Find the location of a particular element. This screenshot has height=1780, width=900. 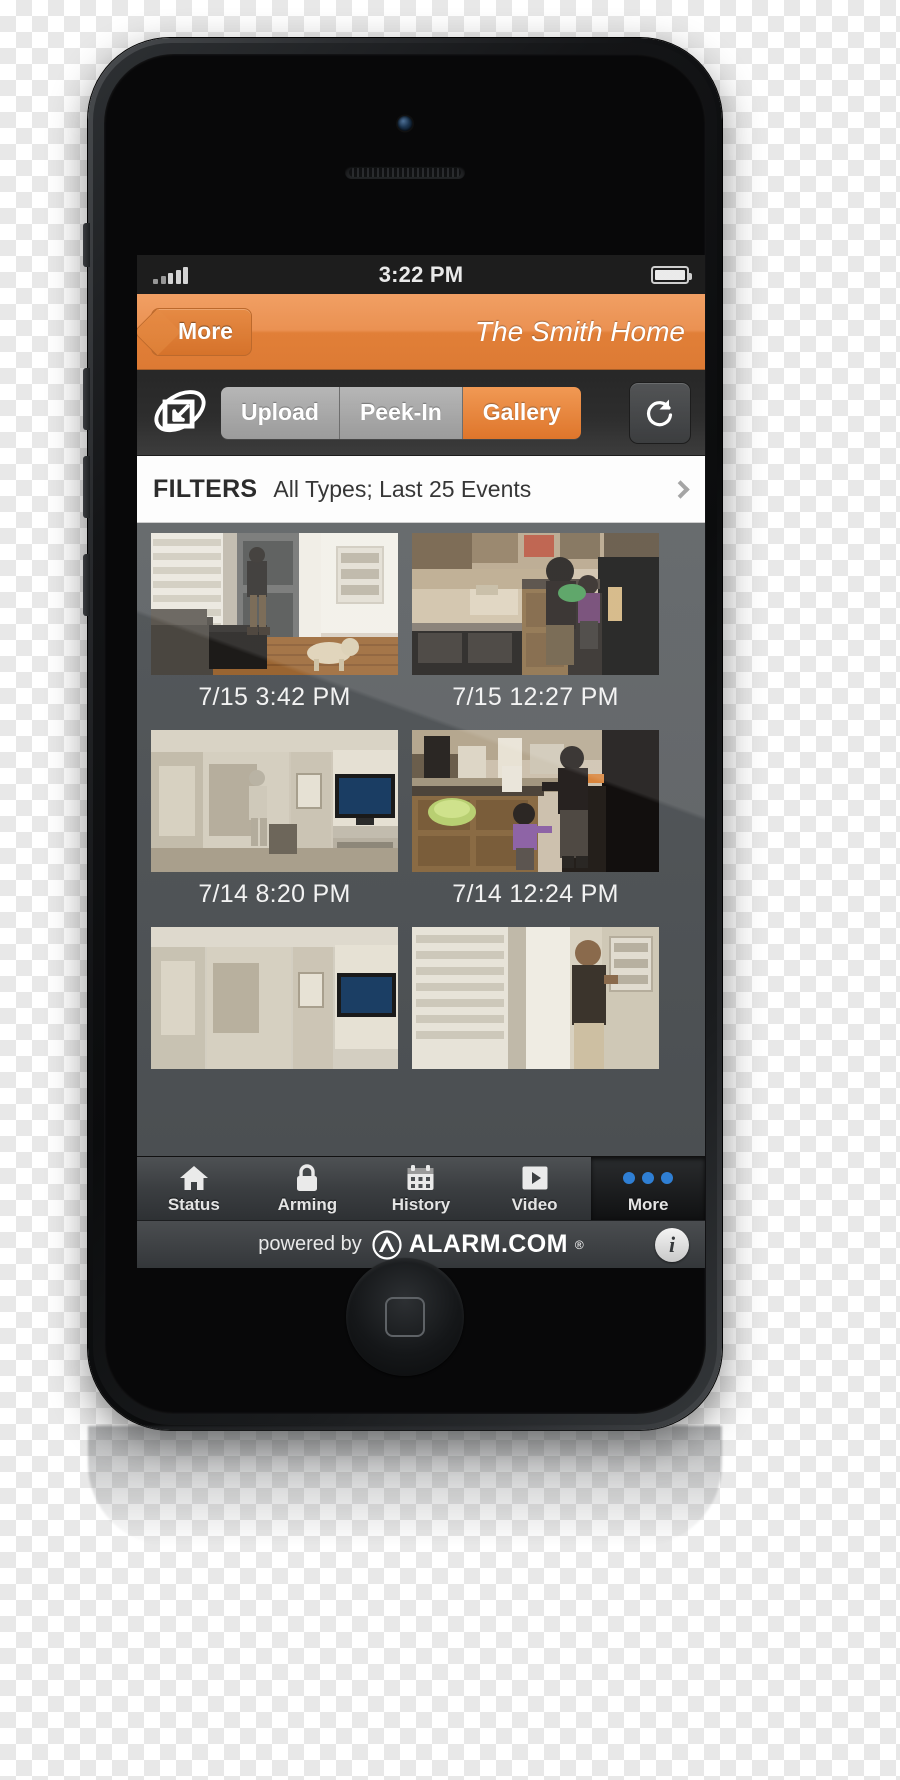

tab-label: History is located at coordinates (421, 1204).